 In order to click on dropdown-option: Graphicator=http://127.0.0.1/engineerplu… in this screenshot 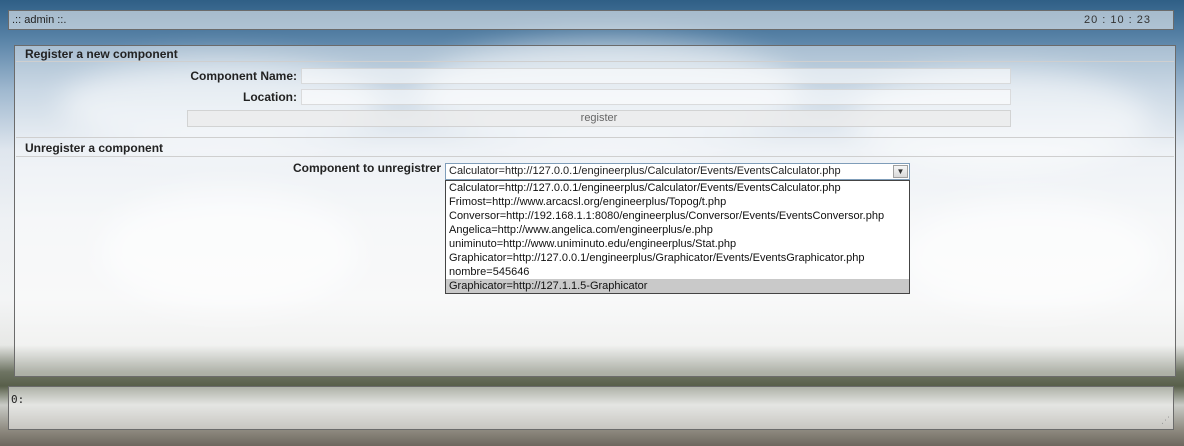, I will do `click(677, 258)`.